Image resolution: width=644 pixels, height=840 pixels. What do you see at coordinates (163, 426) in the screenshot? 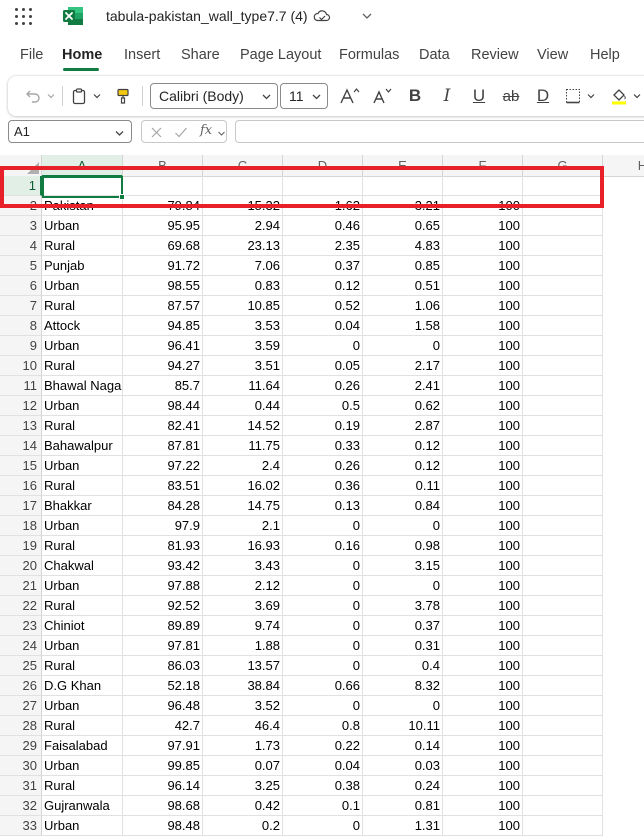
I see `cell: 82.41` at bounding box center [163, 426].